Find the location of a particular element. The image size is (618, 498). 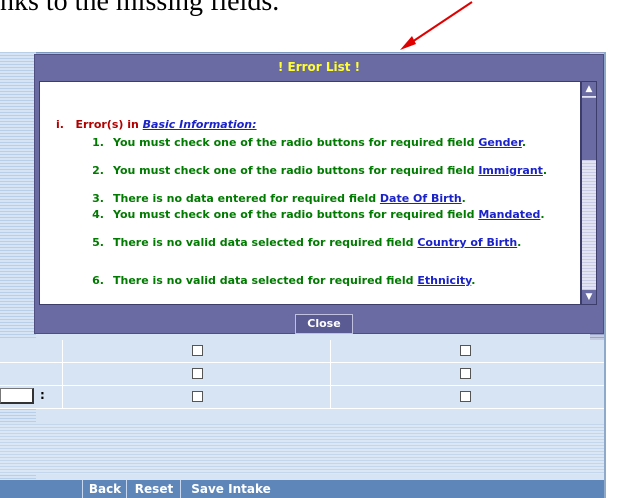

table-row: : is located at coordinates (302, 397).